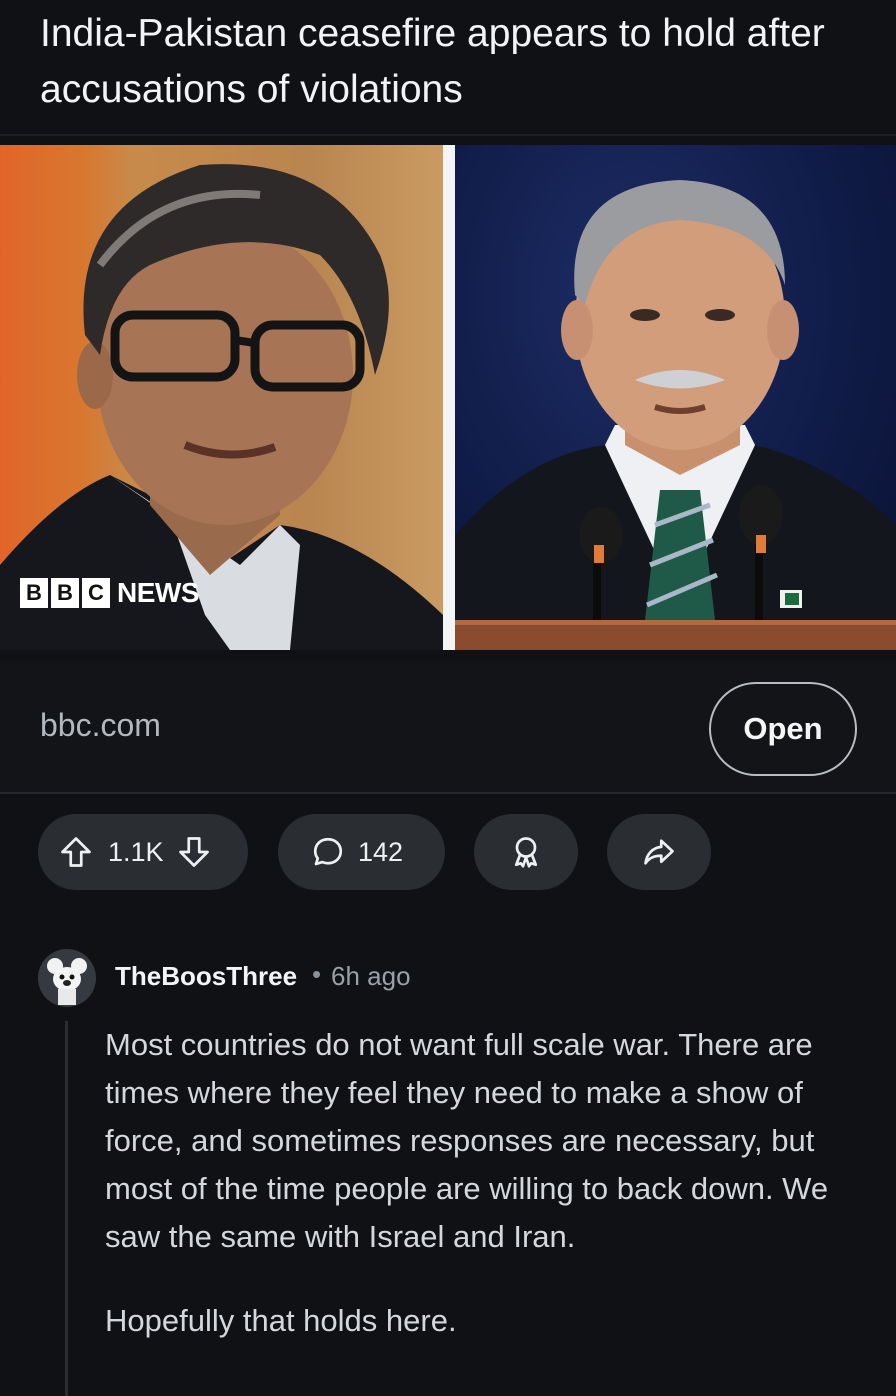  Describe the element at coordinates (96, 593) in the screenshot. I see `logo-block: C` at that location.